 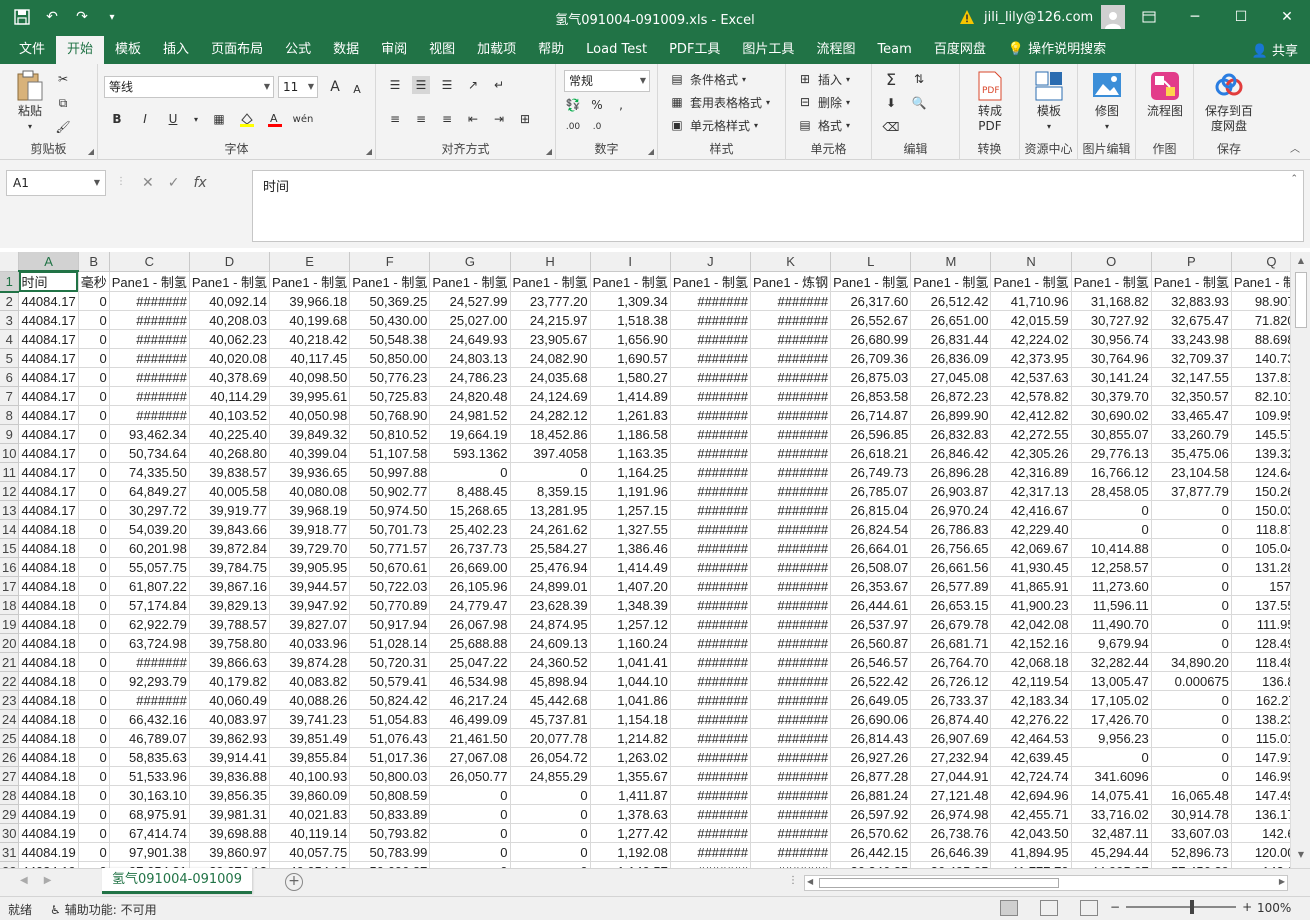 I want to click on orientation-icon: ↗, so click(x=473, y=85).